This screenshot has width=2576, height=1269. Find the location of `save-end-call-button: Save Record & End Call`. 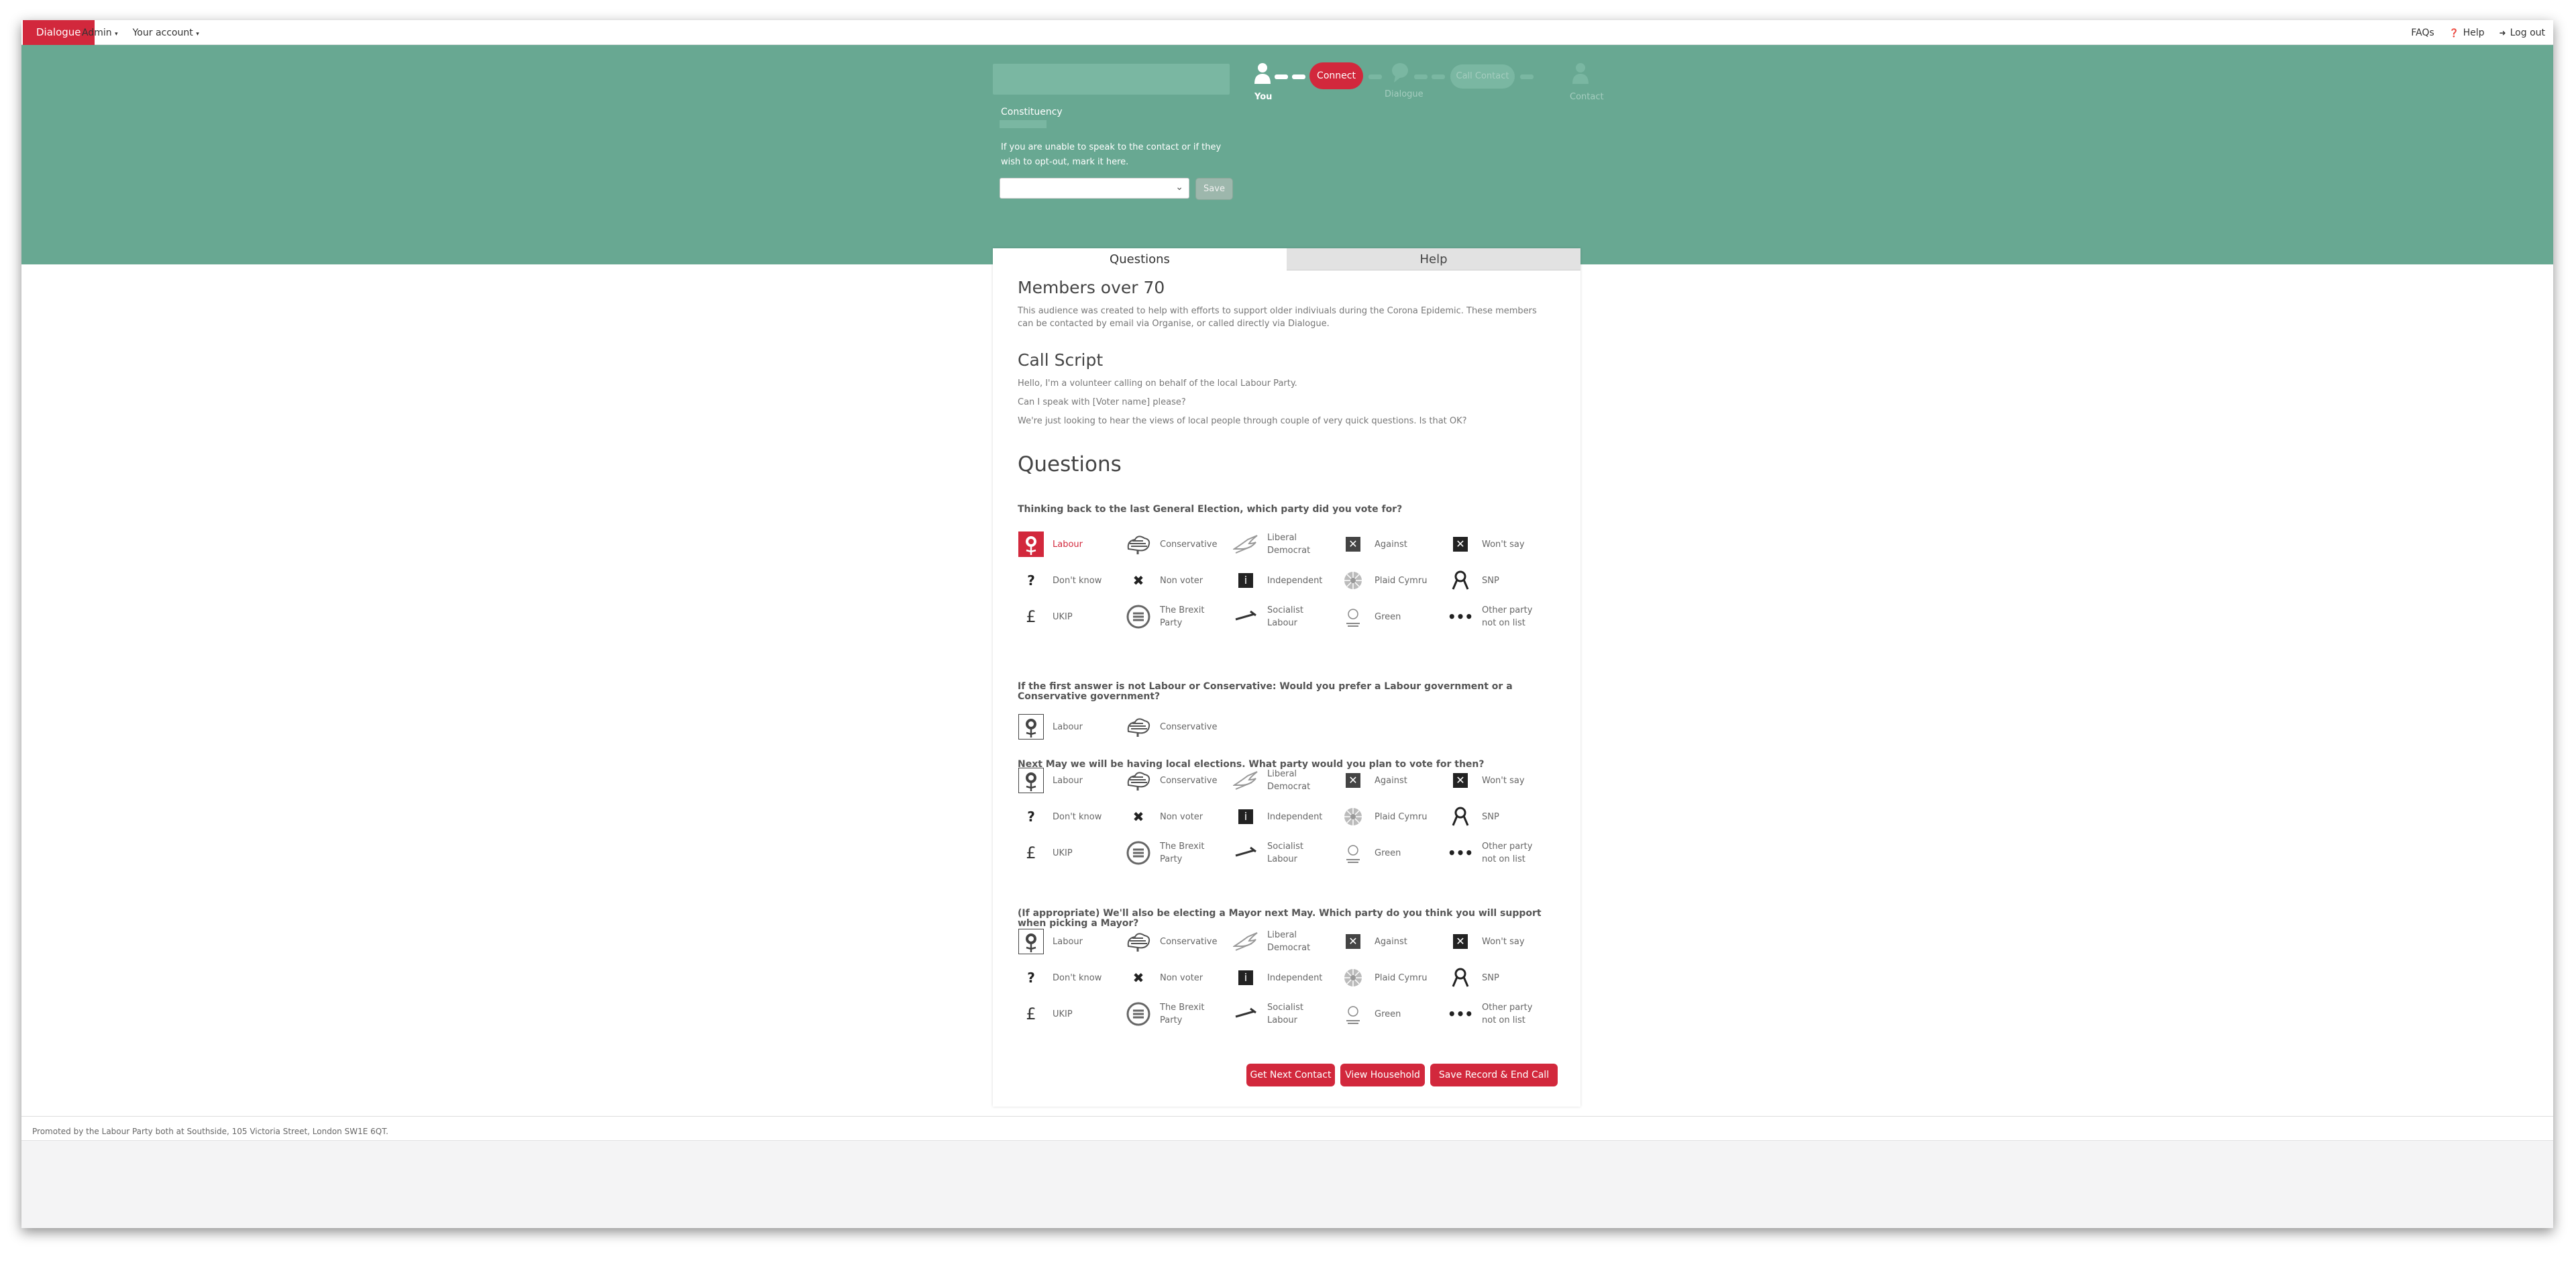

save-end-call-button: Save Record & End Call is located at coordinates (1494, 1075).